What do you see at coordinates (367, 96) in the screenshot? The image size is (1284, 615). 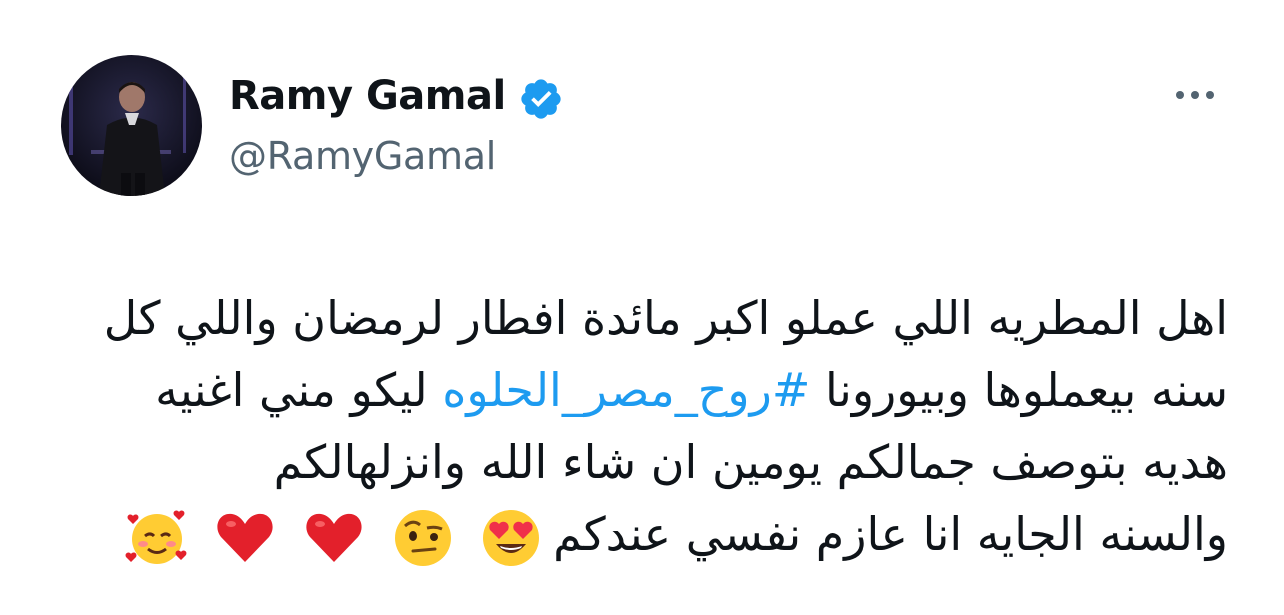 I see `author-name: Ramy Gamal` at bounding box center [367, 96].